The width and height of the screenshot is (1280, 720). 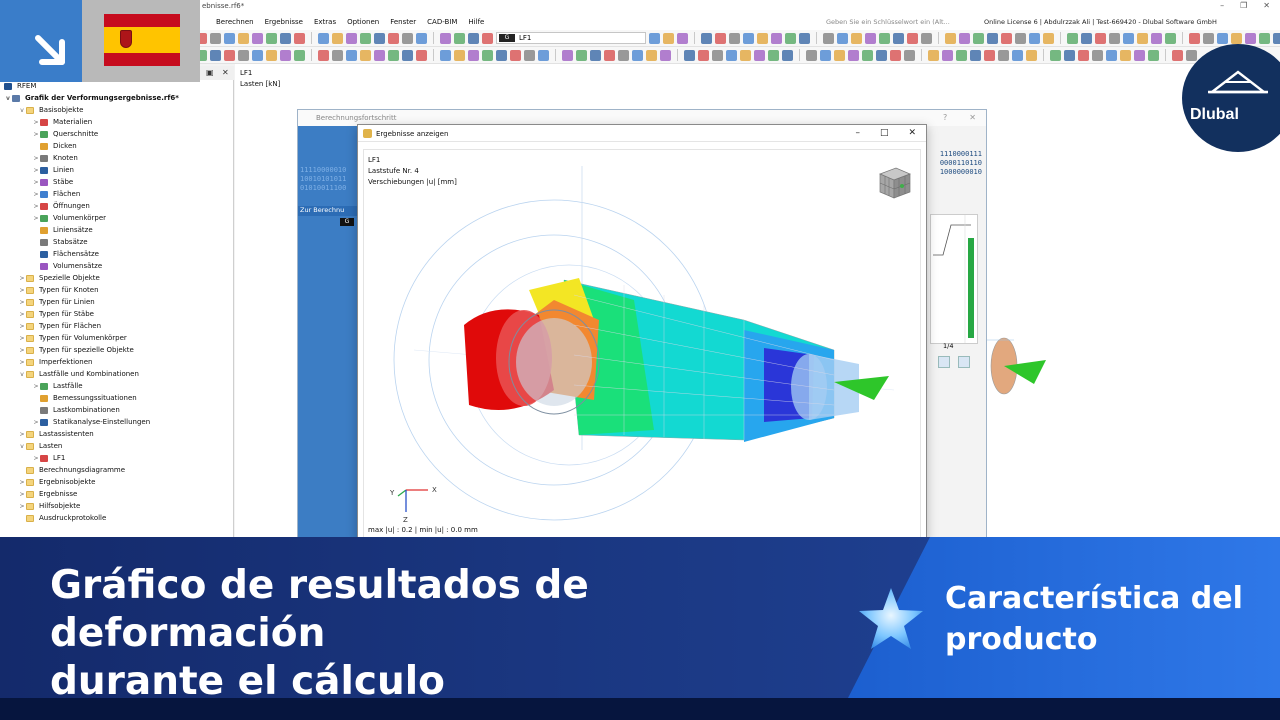 I want to click on navigator-item-lastf-lle-und-kombinationen: v Lastfälle und Kombinationen, so click(x=78, y=374).